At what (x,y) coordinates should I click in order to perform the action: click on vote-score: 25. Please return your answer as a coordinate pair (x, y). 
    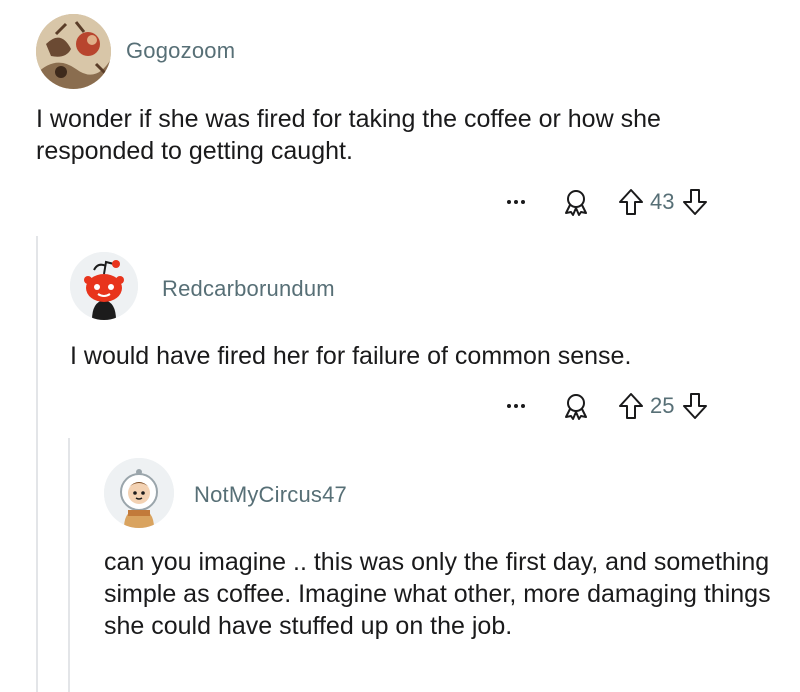
    Looking at the image, I should click on (662, 405).